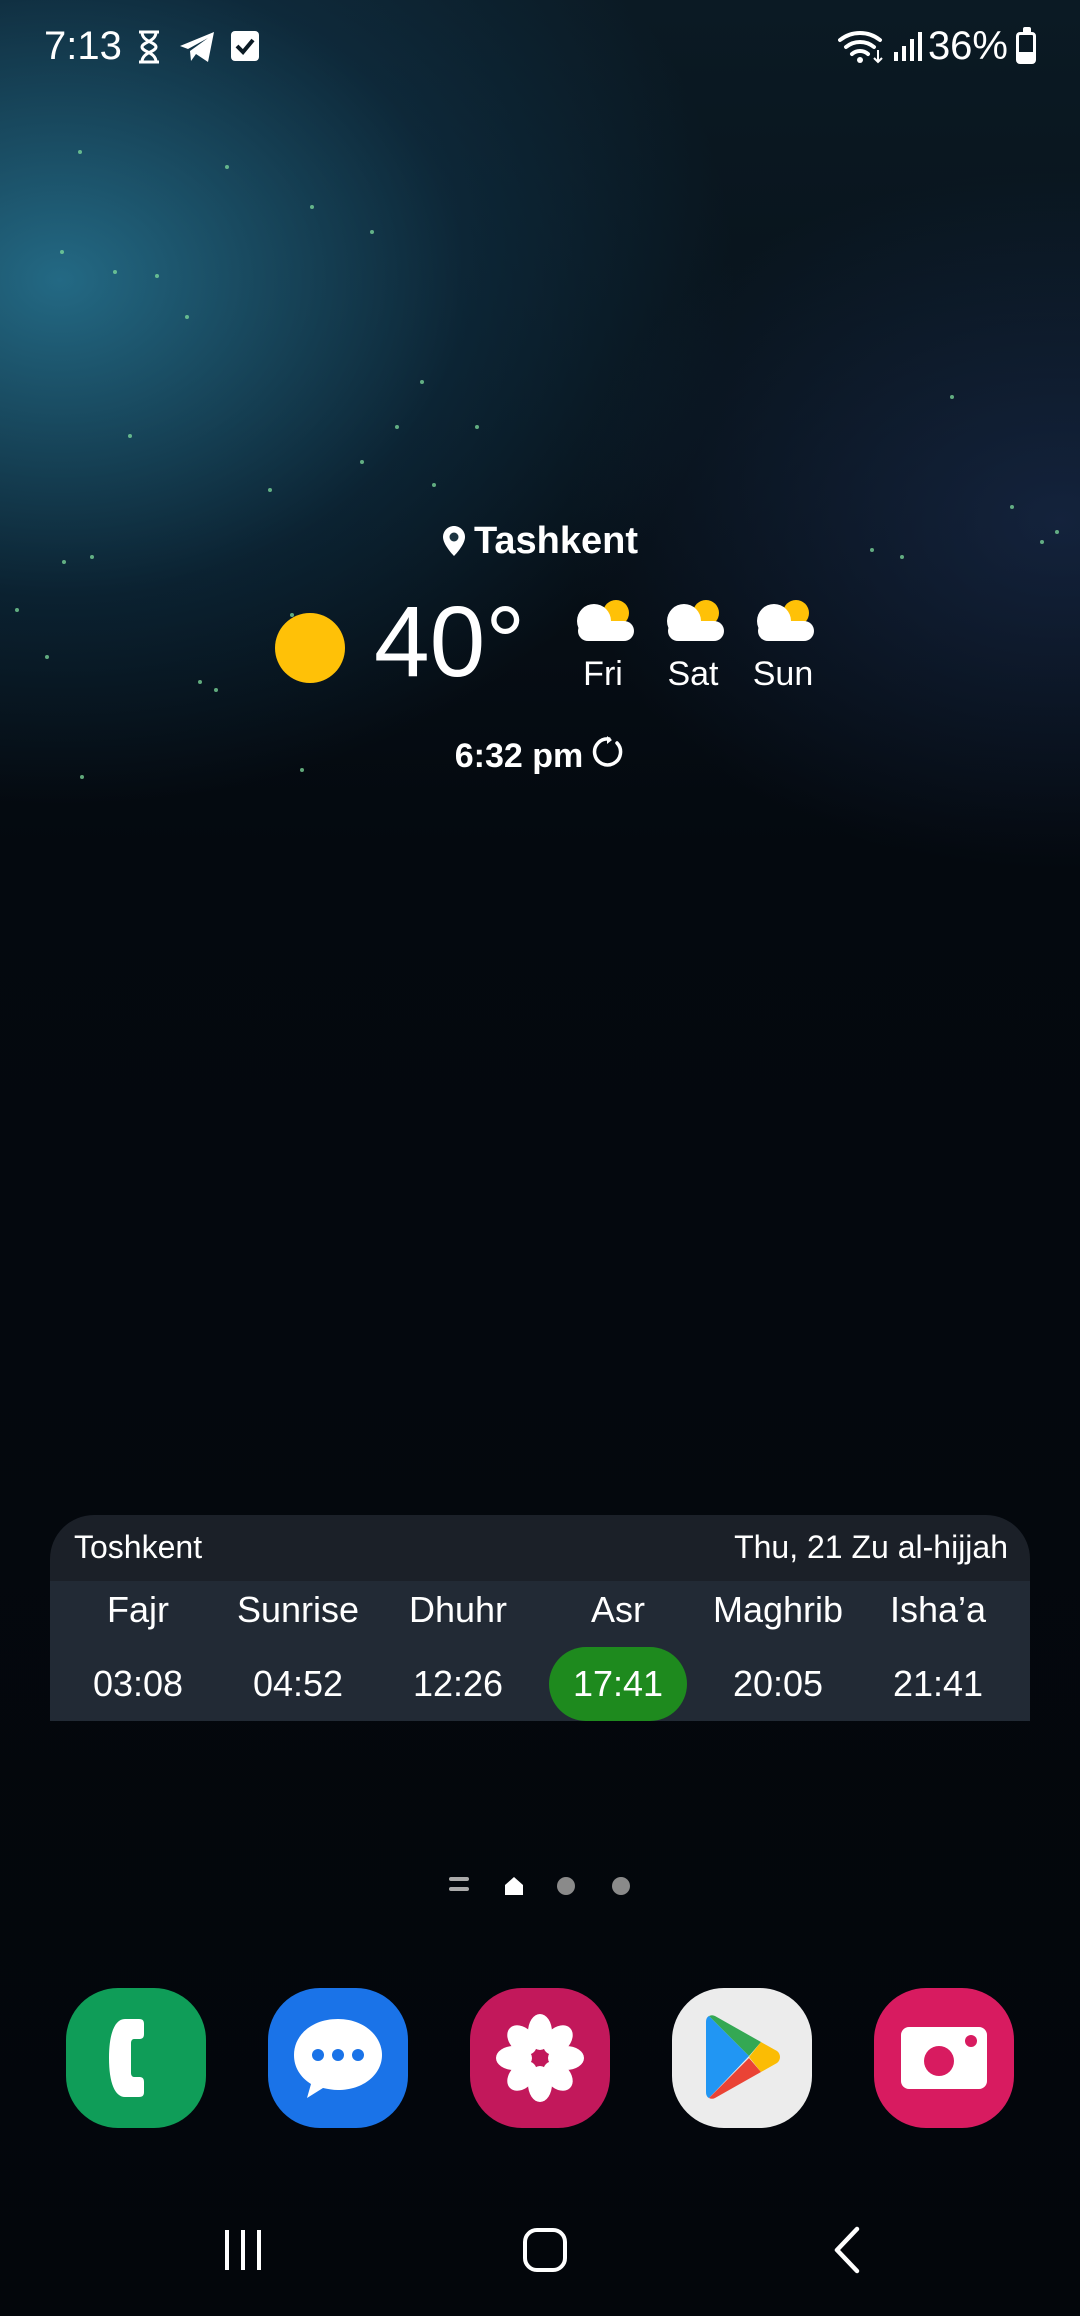 This screenshot has width=1080, height=2316. What do you see at coordinates (778, 1683) in the screenshot?
I see `prayer-time: 20:05` at bounding box center [778, 1683].